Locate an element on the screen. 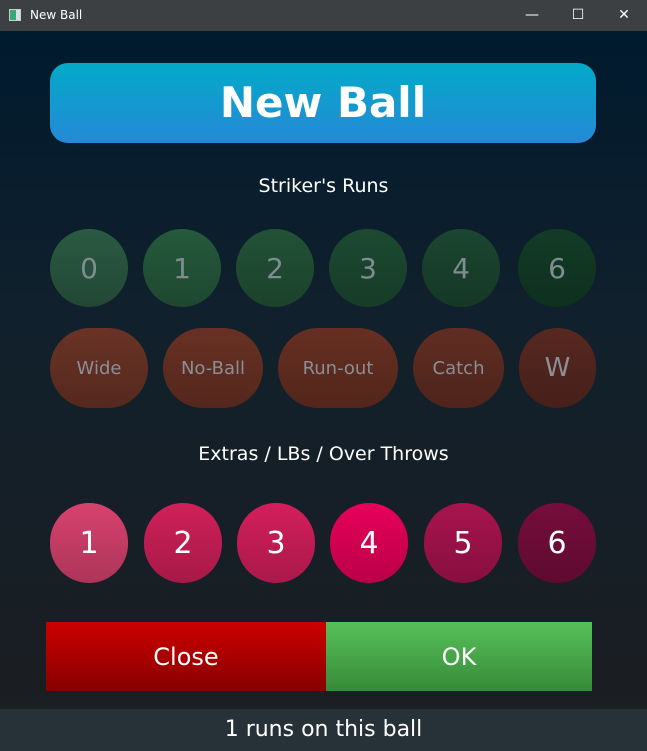 The width and height of the screenshot is (647, 751). run-button-4: 4 is located at coordinates (461, 268).